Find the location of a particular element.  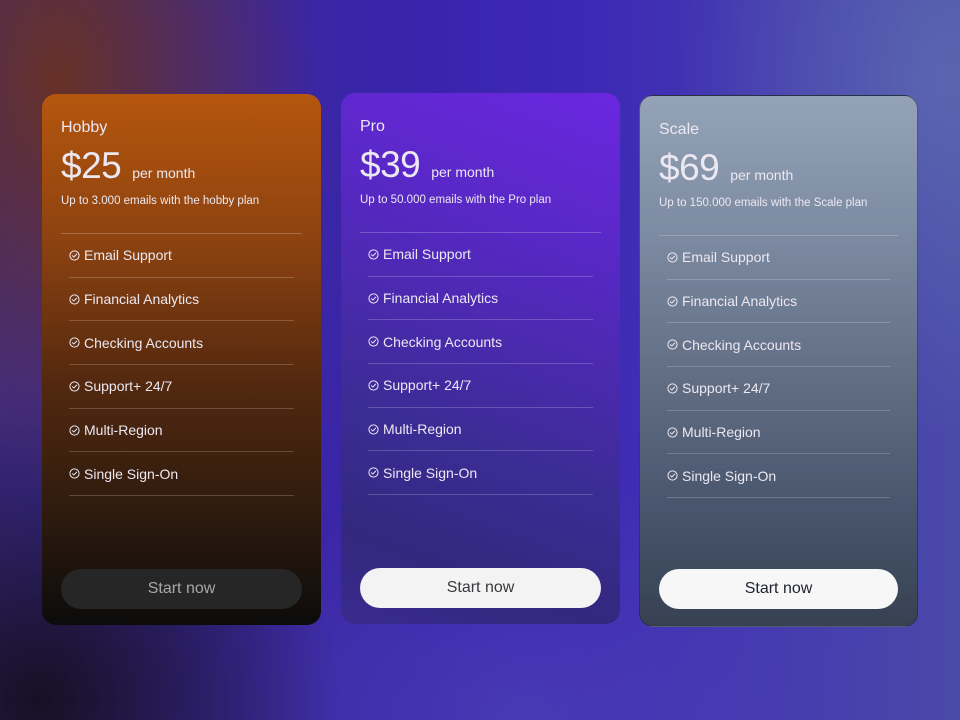

start-now-button-pro: Start now is located at coordinates (480, 588).